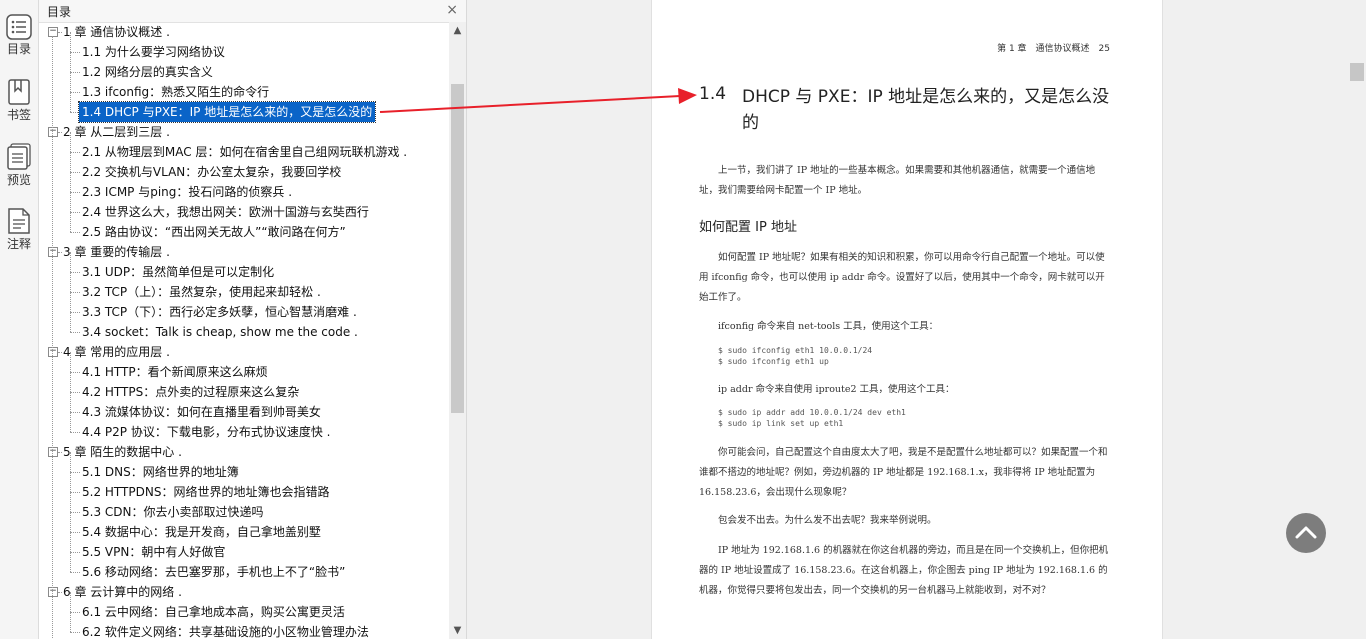 This screenshot has height=639, width=1366. Describe the element at coordinates (244, 132) in the screenshot. I see `toc-chapter-item: −2 章 从二层到三层 .` at that location.